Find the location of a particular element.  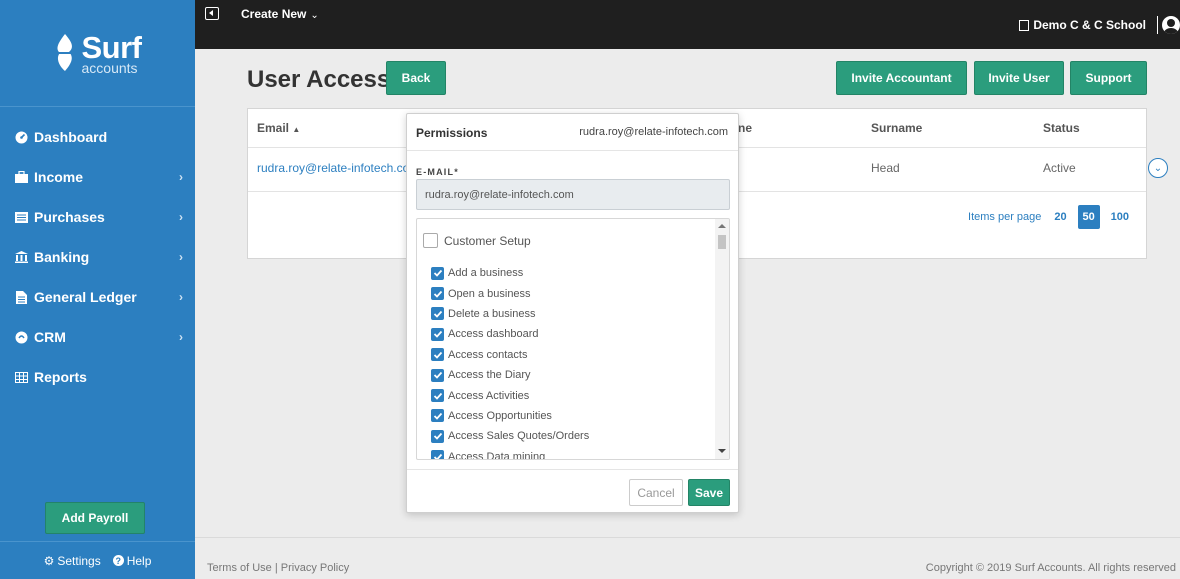

expand-row-icon: ⌄ is located at coordinates (1158, 168).